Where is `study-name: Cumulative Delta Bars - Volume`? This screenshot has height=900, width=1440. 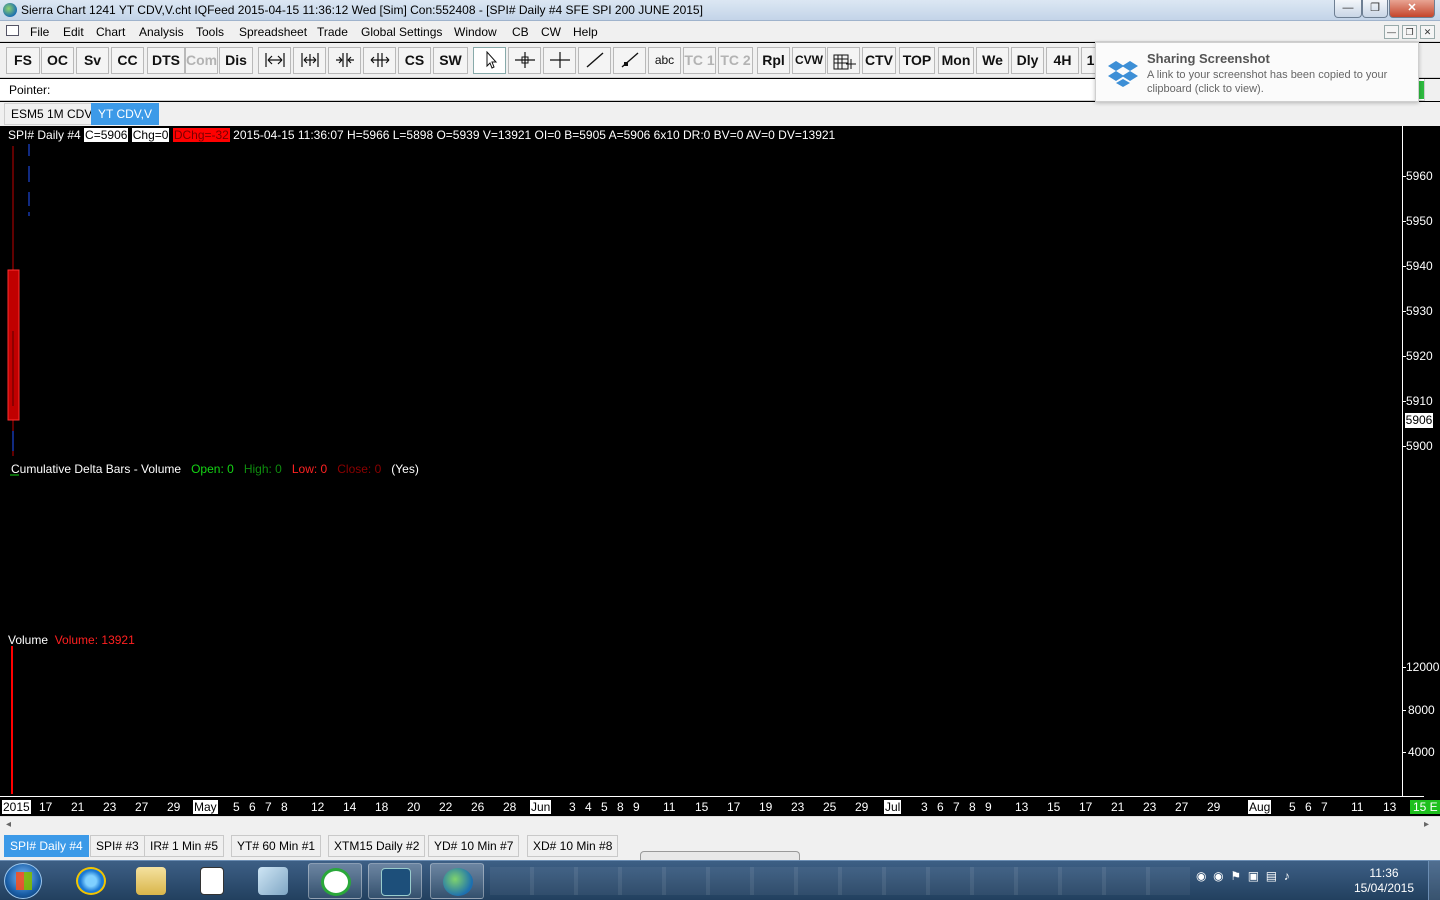
study-name: Cumulative Delta Bars - Volume is located at coordinates (96, 469).